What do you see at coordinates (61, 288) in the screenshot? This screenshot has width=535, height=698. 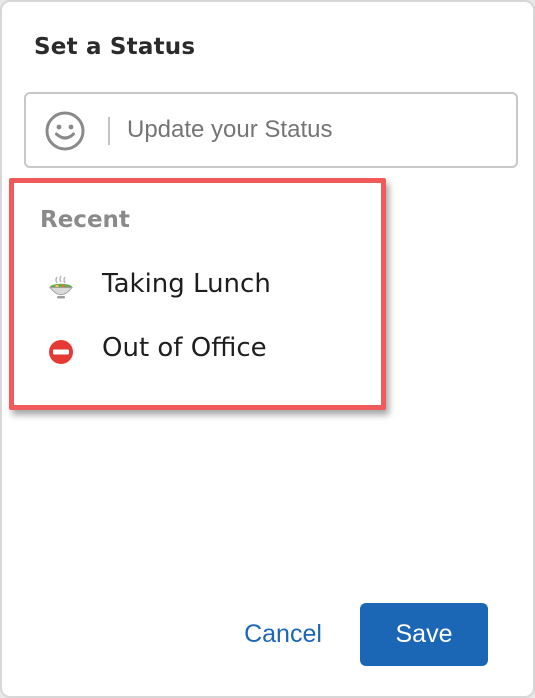 I see `soup-bowl-emoji-icon` at bounding box center [61, 288].